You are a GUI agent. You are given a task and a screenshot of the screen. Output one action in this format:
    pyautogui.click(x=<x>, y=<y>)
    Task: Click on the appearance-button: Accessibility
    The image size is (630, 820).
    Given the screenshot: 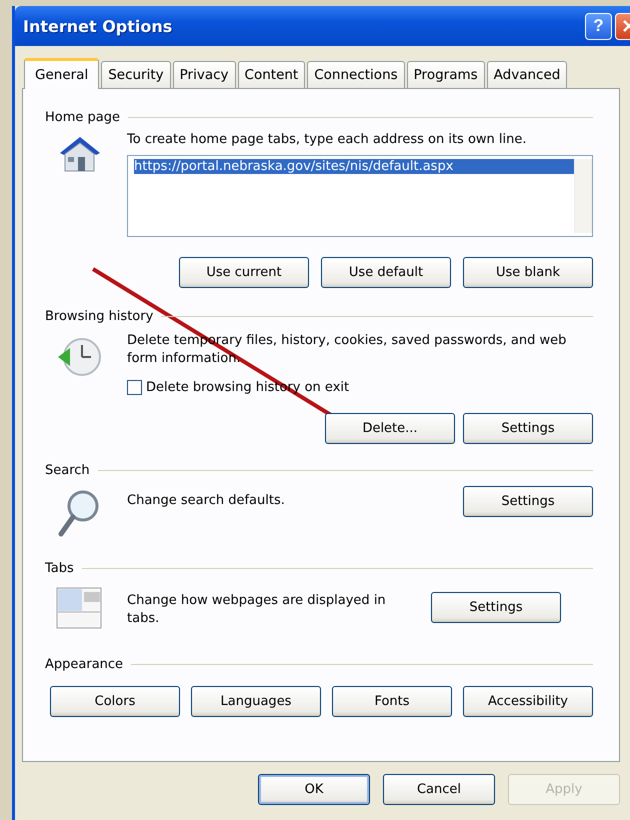 What is the action you would take?
    pyautogui.click(x=528, y=701)
    